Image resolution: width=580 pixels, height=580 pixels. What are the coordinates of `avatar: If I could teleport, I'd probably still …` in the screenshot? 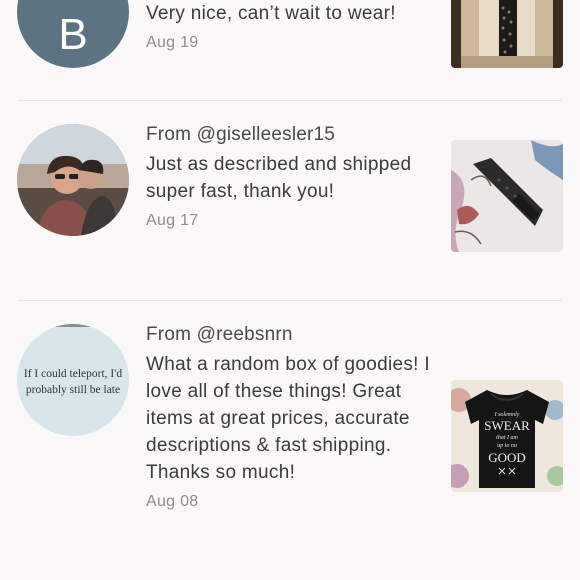 It's located at (73, 380).